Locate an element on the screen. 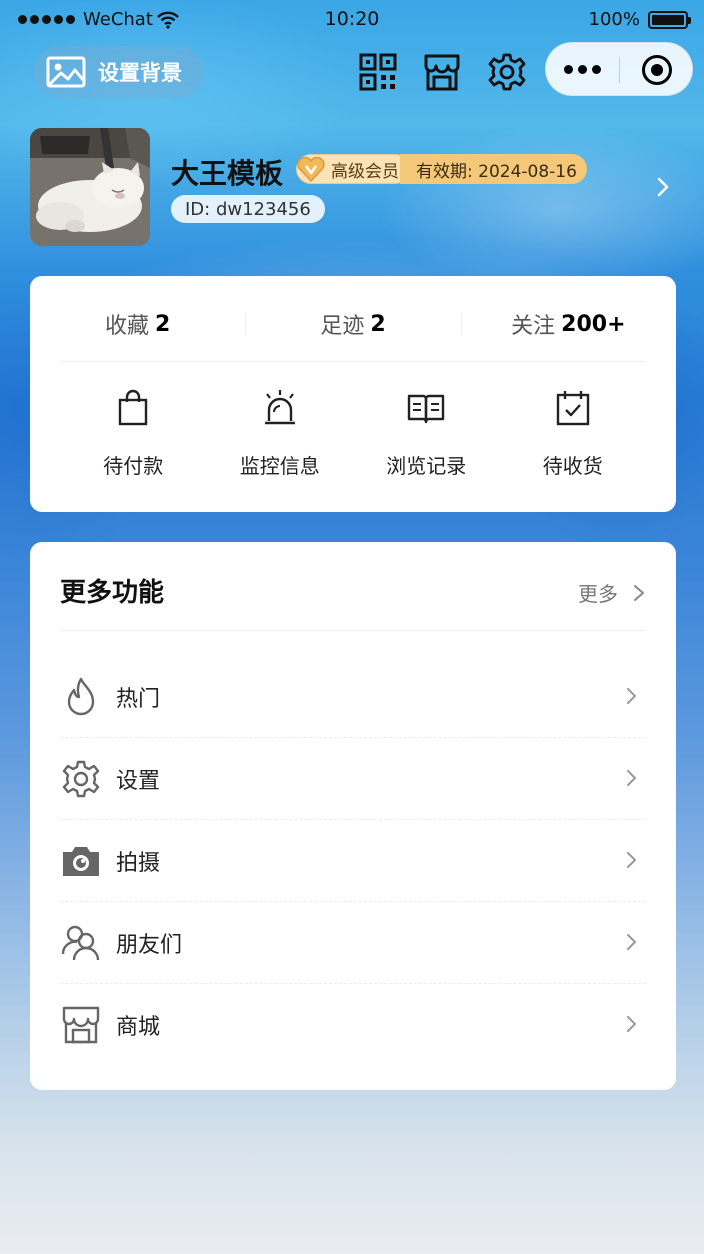 The image size is (704, 1254). cat-photo is located at coordinates (90, 187).